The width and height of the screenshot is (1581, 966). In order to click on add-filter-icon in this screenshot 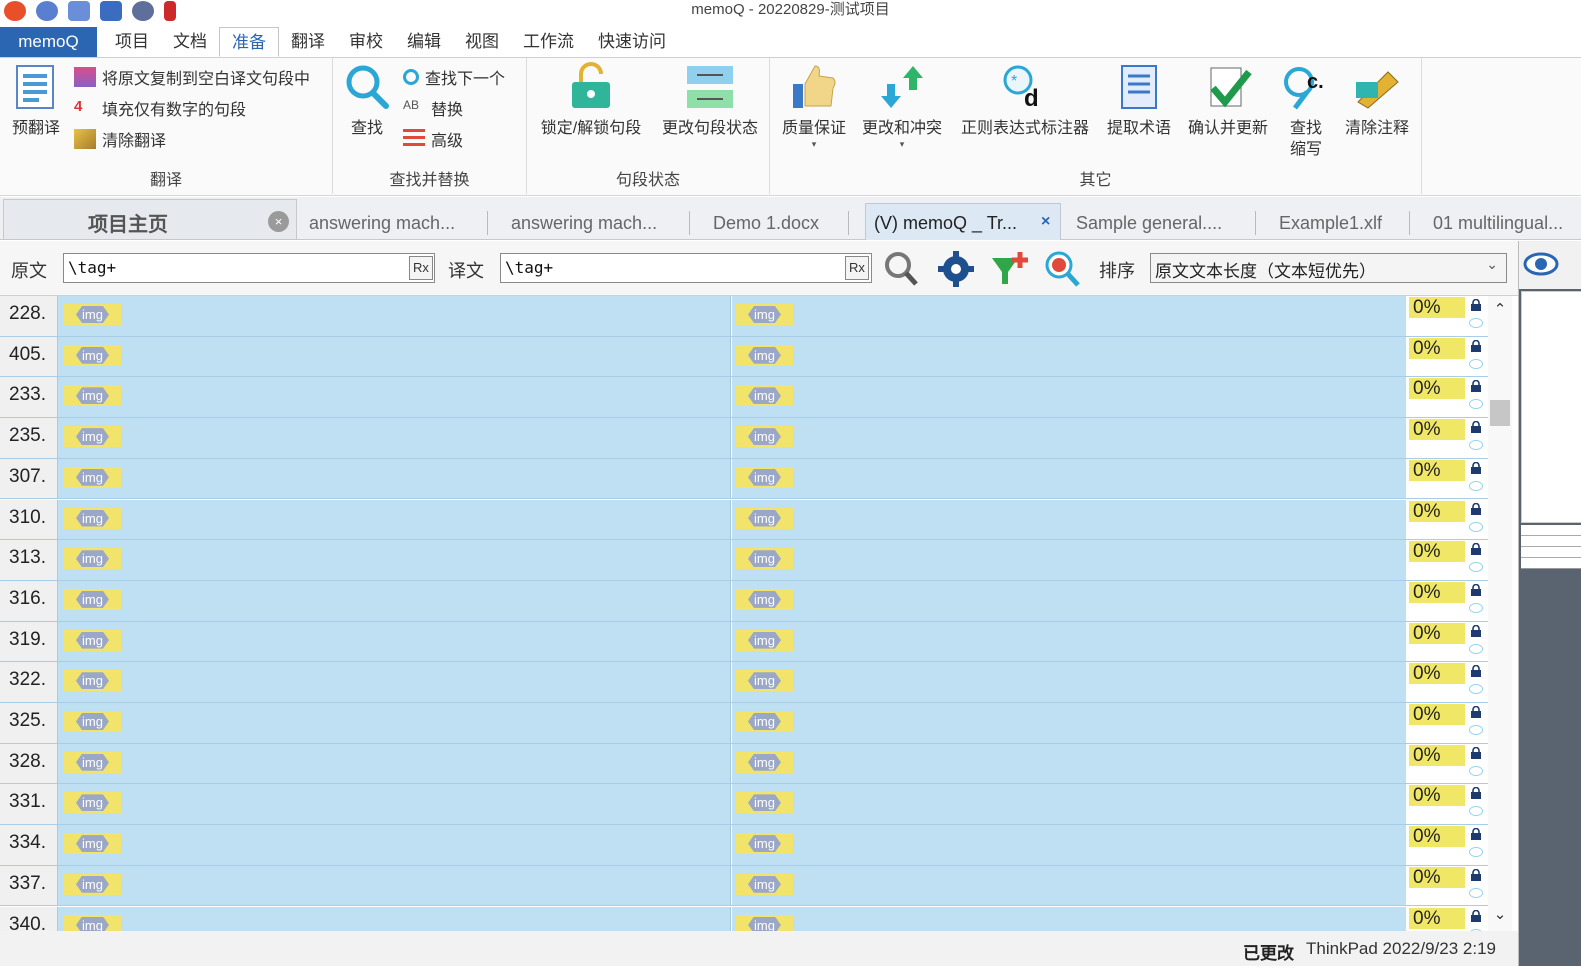, I will do `click(1009, 269)`.